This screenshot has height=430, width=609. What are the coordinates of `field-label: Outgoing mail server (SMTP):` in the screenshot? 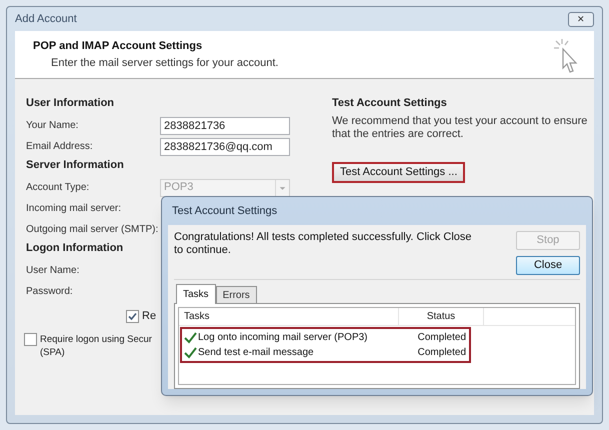 It's located at (93, 230).